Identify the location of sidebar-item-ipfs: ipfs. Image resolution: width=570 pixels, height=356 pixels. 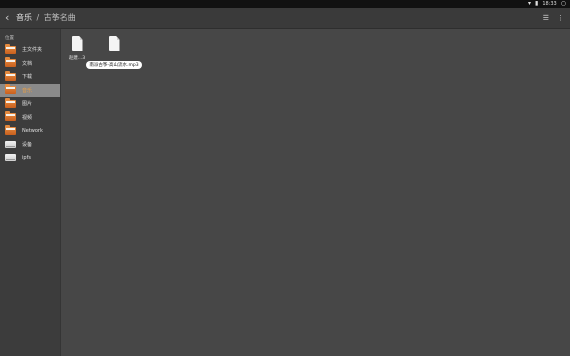
(30, 158).